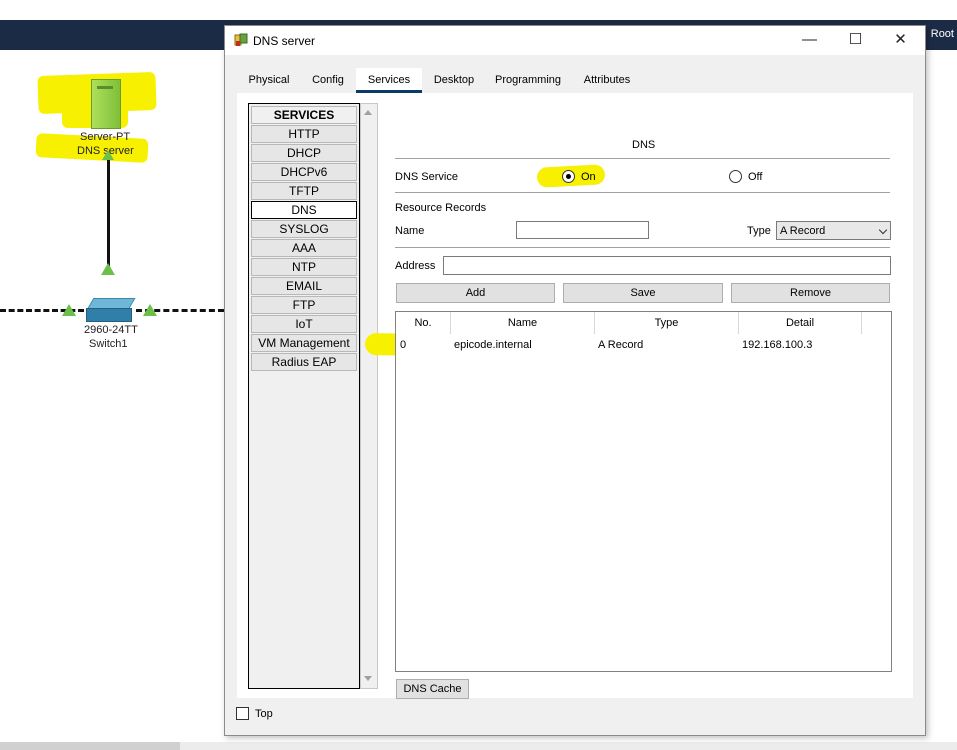 The height and width of the screenshot is (750, 957). What do you see at coordinates (105, 137) in the screenshot?
I see `server-type-label: Server-PT` at bounding box center [105, 137].